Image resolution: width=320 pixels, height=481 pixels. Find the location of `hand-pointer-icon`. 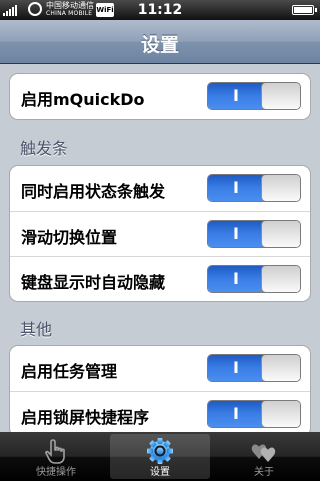

hand-pointer-icon is located at coordinates (55, 451).